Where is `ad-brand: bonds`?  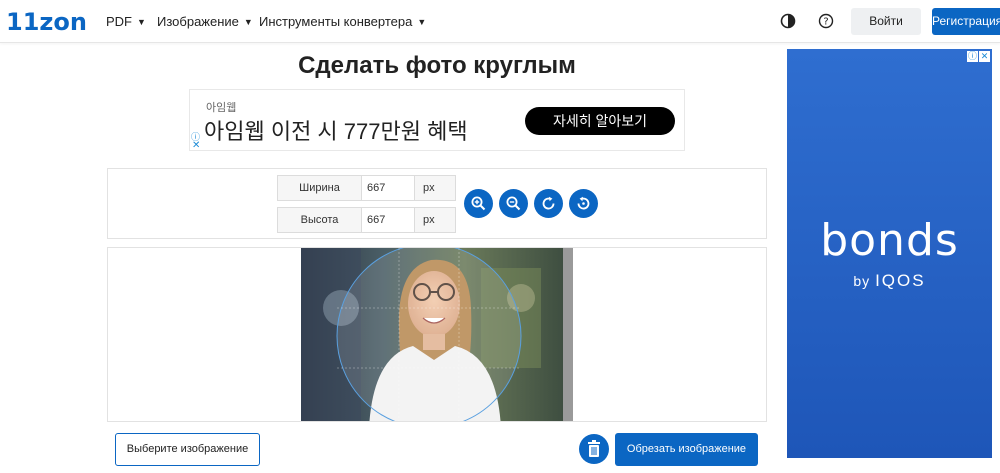
ad-brand: bonds is located at coordinates (889, 240).